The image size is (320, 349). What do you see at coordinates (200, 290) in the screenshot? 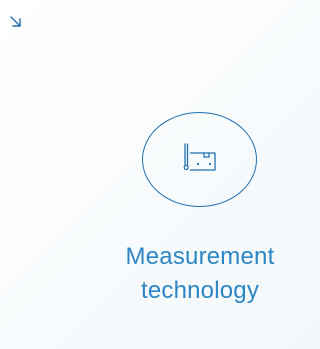
I see `title-line-2: technology` at bounding box center [200, 290].